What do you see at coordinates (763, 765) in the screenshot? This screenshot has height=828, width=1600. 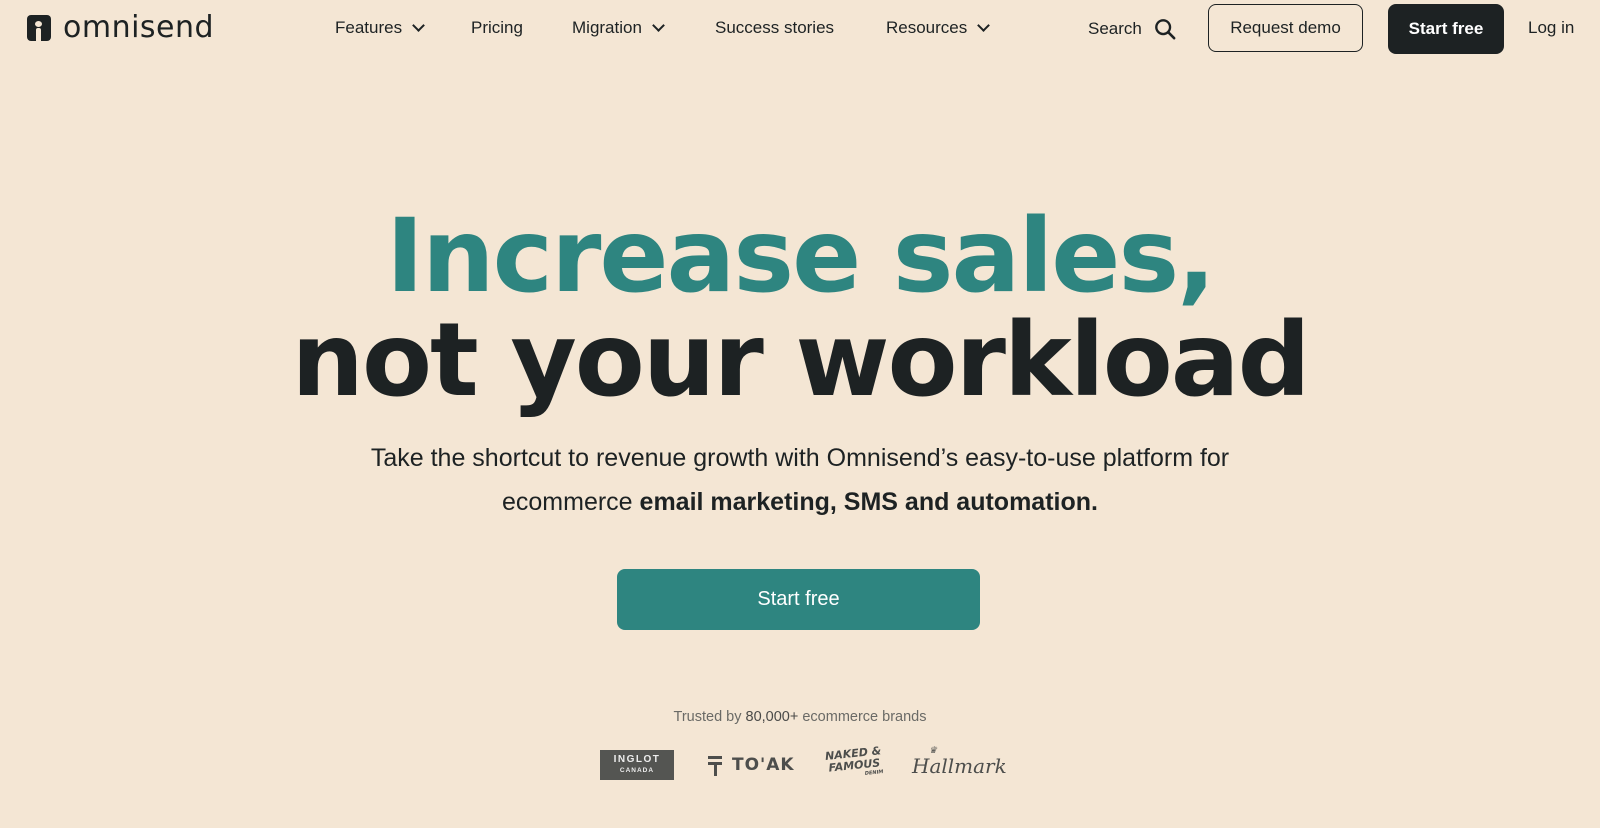 I see `brand-toak-name: TO'AK` at bounding box center [763, 765].